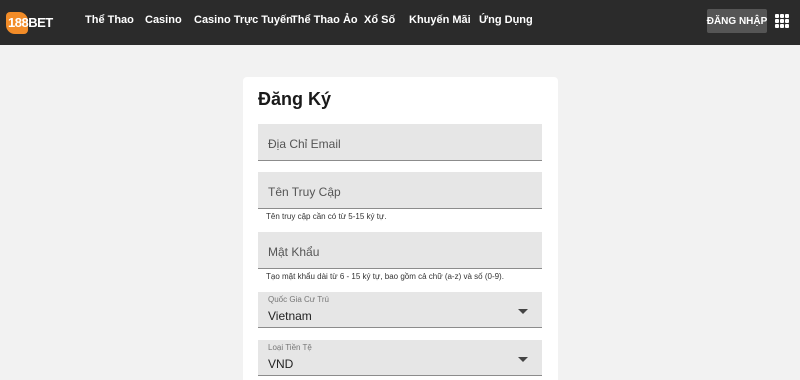 The image size is (800, 380). Describe the element at coordinates (400, 310) in the screenshot. I see `country-select: Quốc Gia Cư Trú Vietnam` at that location.